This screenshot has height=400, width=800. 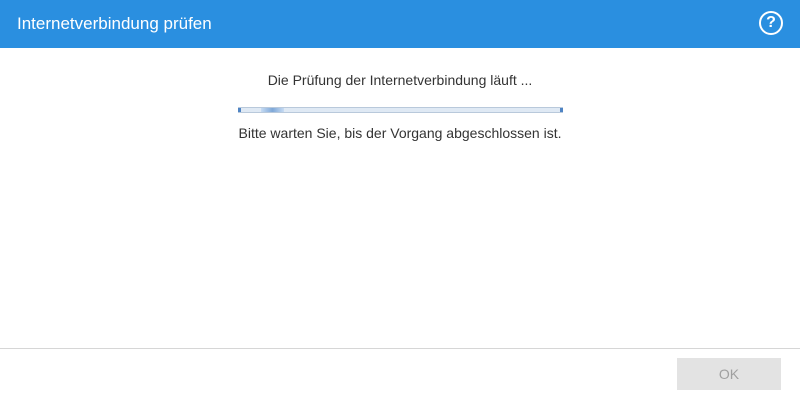 I want to click on progress-indicator, so click(x=272, y=110).